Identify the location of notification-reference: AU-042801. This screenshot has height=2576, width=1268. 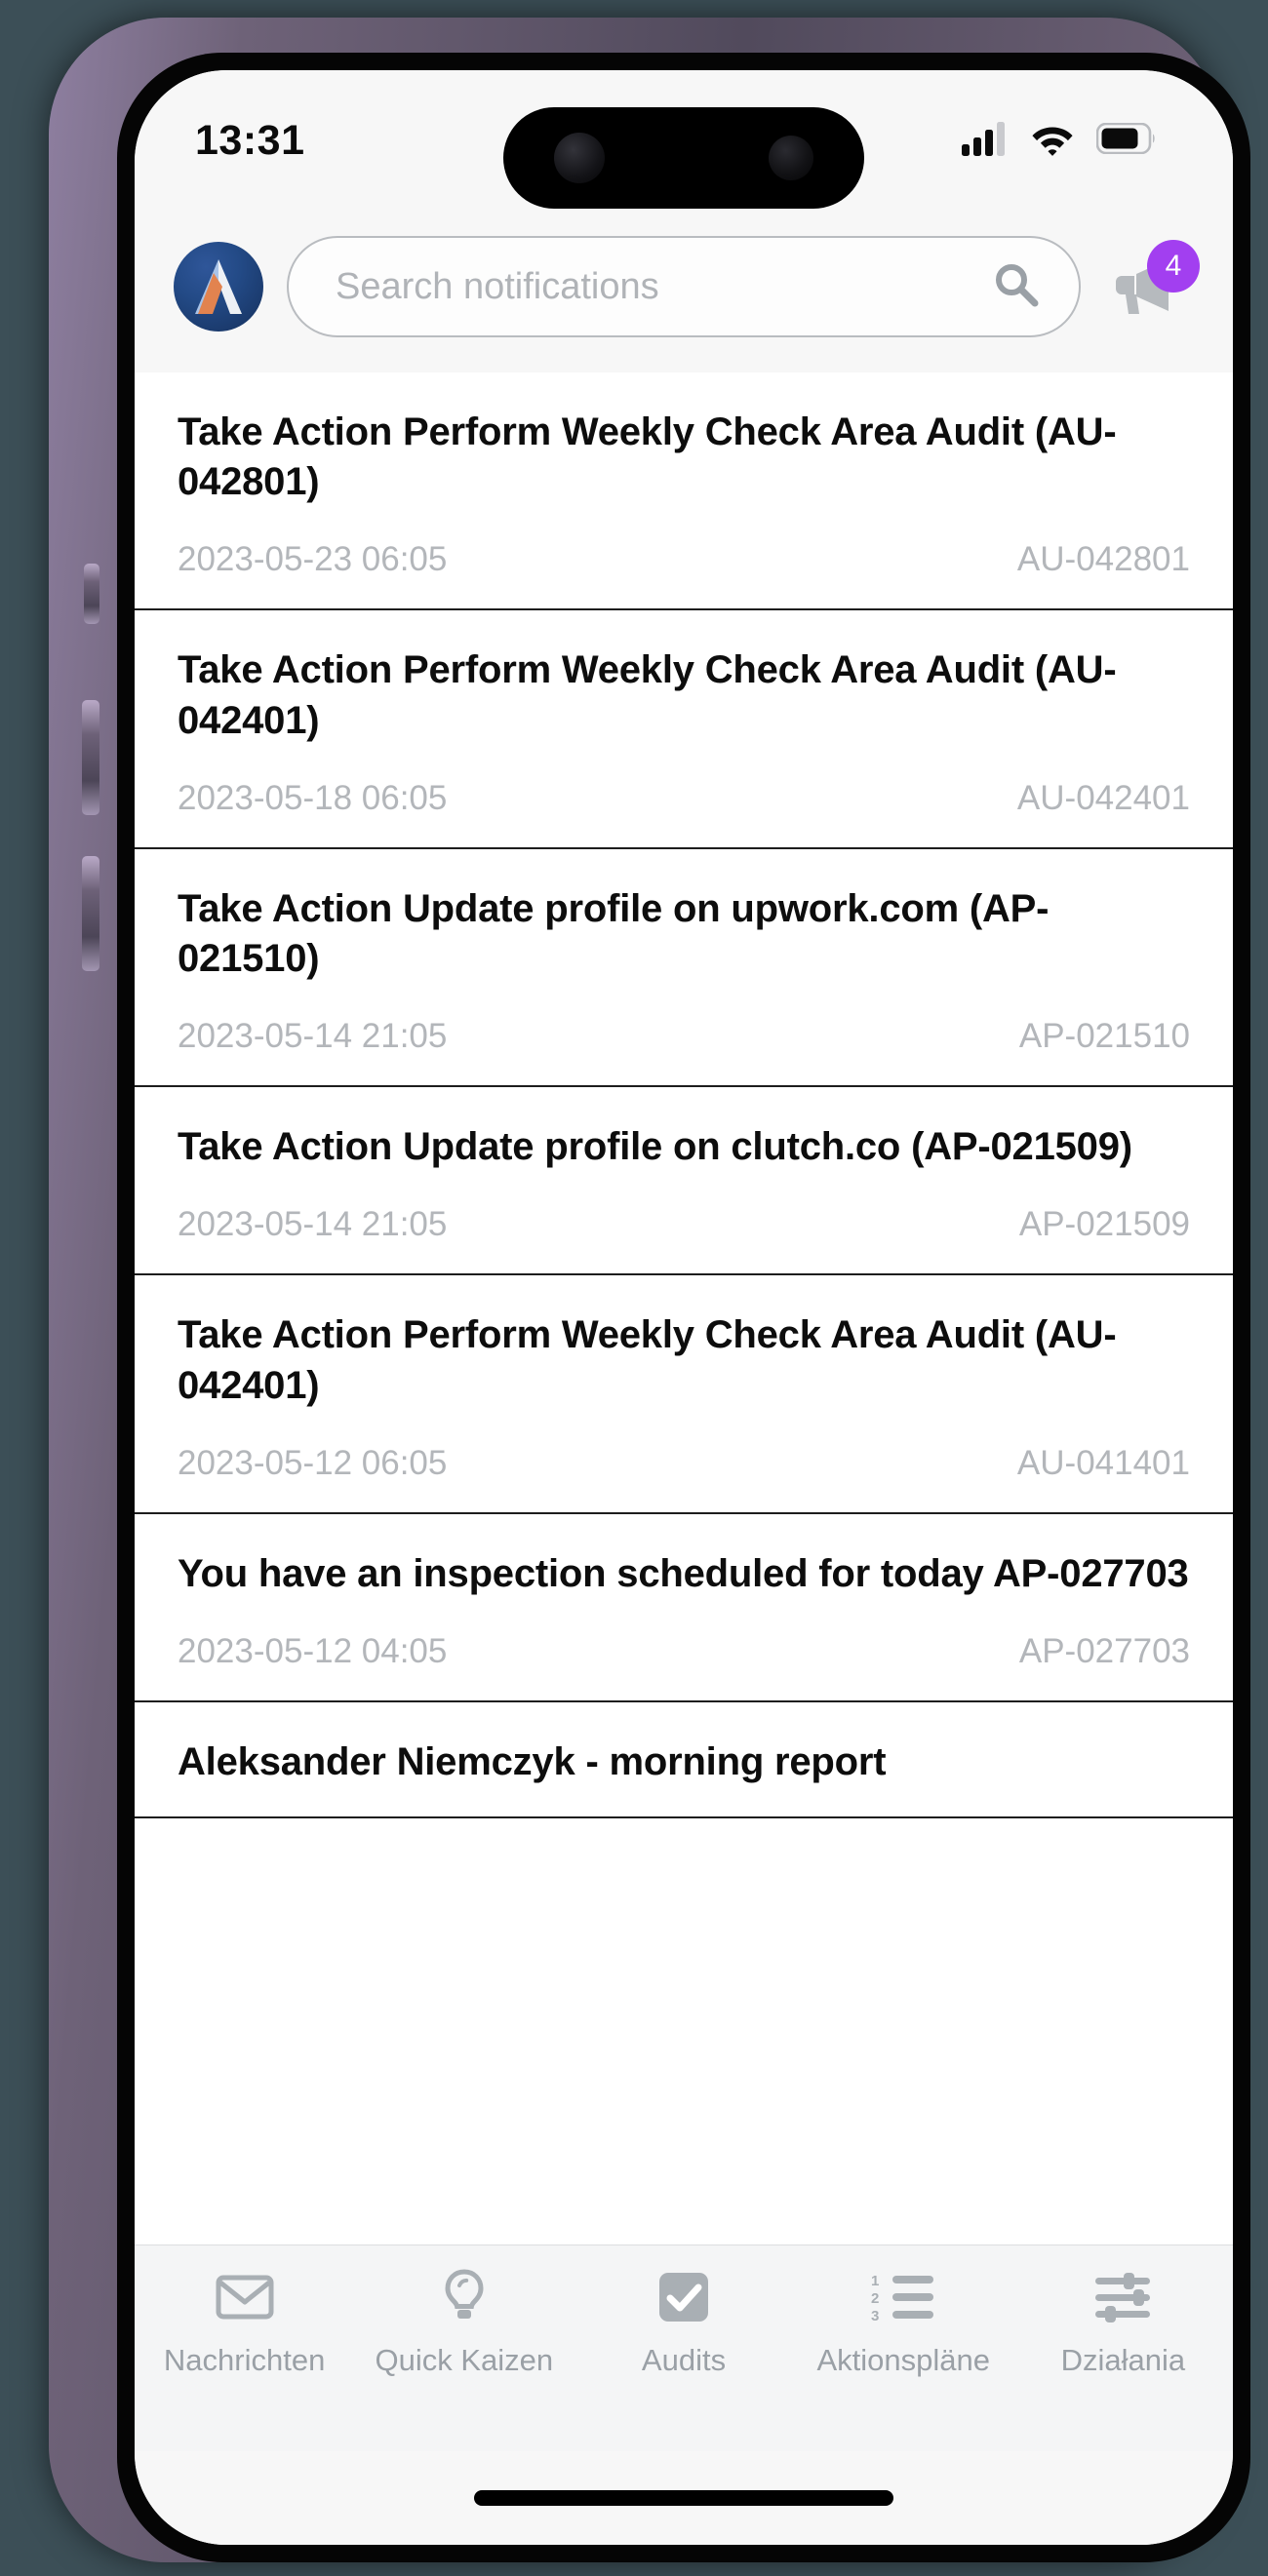
(1103, 559).